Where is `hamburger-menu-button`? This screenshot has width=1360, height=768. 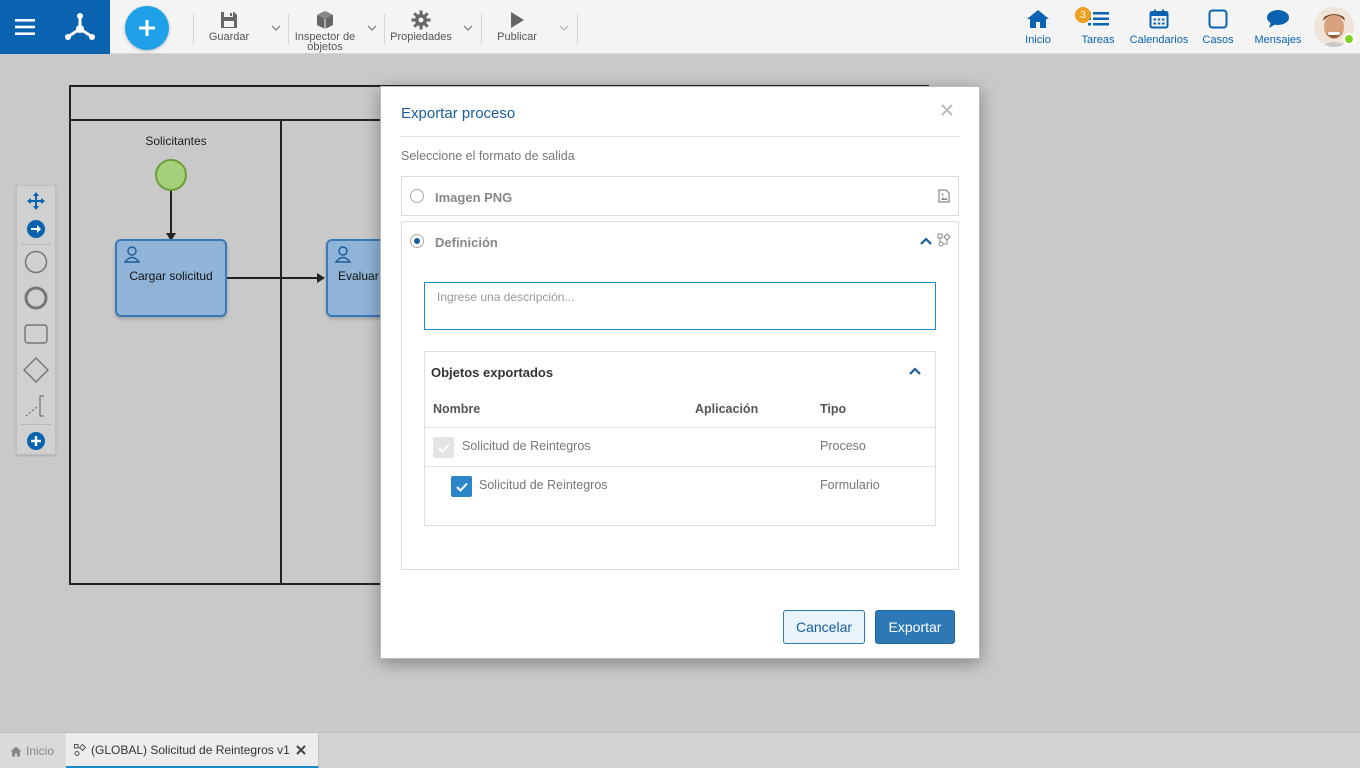
hamburger-menu-button is located at coordinates (25, 27).